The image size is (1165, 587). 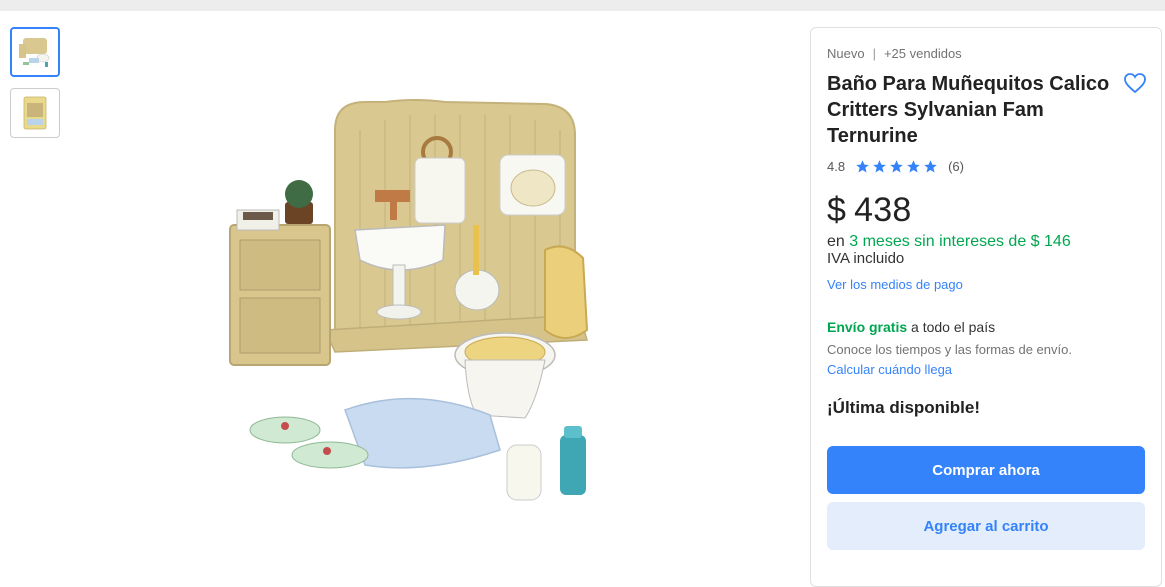 I want to click on add-to-cart-button: Agregar al carrito, so click(x=986, y=526).